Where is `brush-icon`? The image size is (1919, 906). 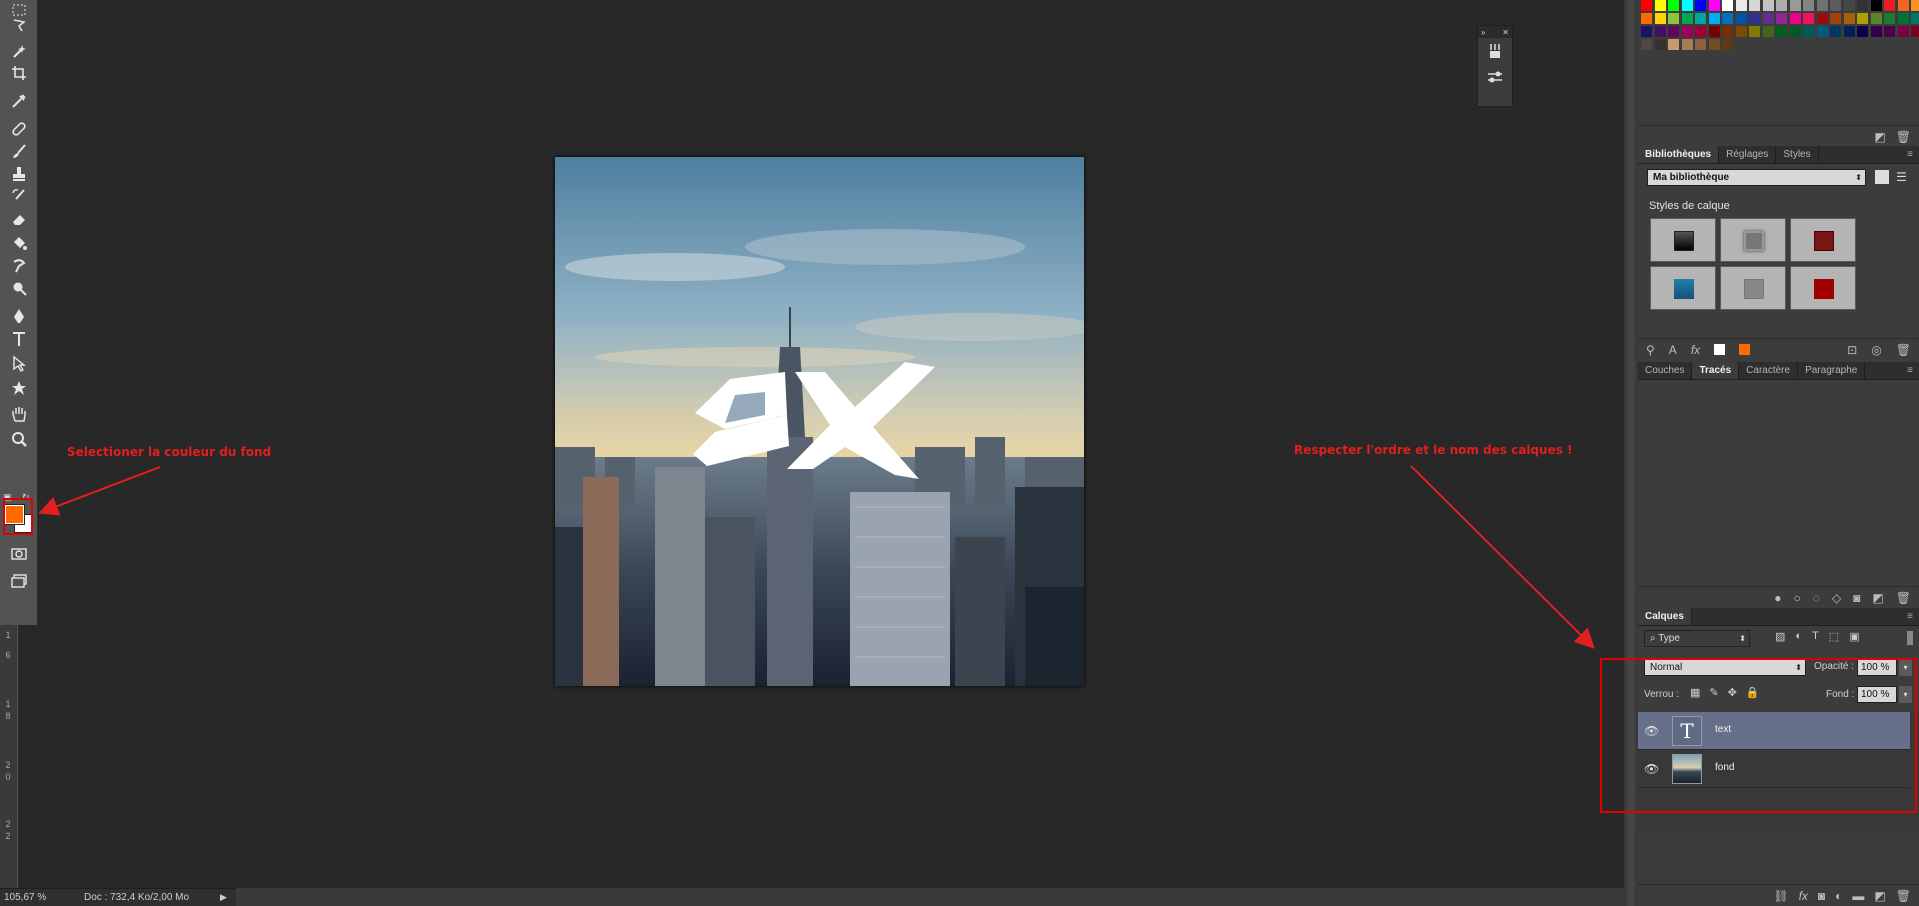
brush-icon is located at coordinates (19, 151).